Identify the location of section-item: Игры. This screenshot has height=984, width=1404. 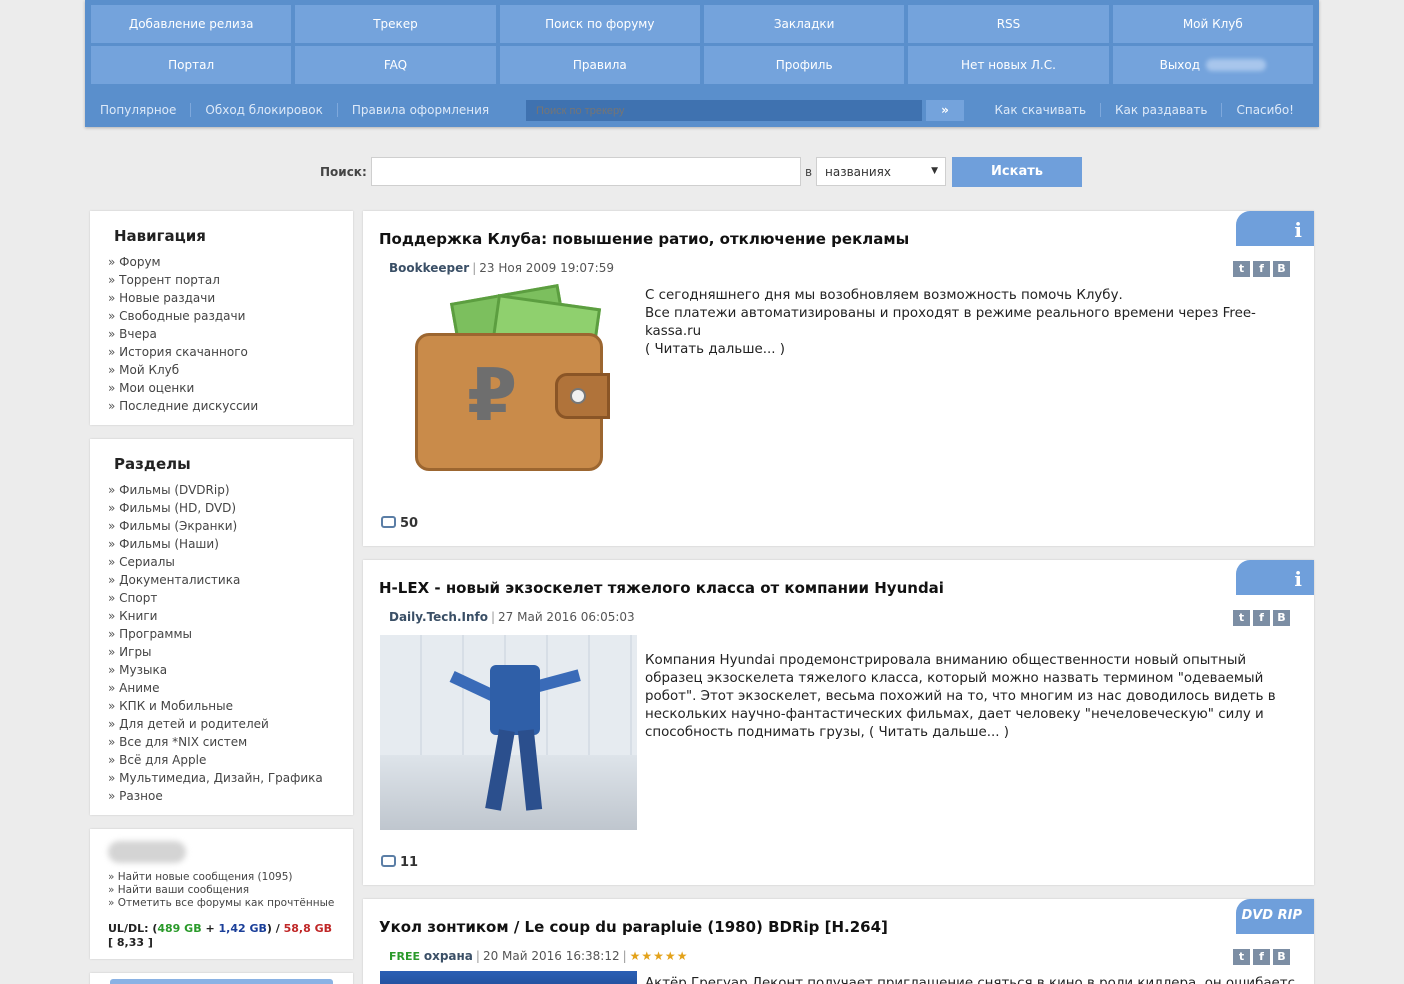
(230, 652).